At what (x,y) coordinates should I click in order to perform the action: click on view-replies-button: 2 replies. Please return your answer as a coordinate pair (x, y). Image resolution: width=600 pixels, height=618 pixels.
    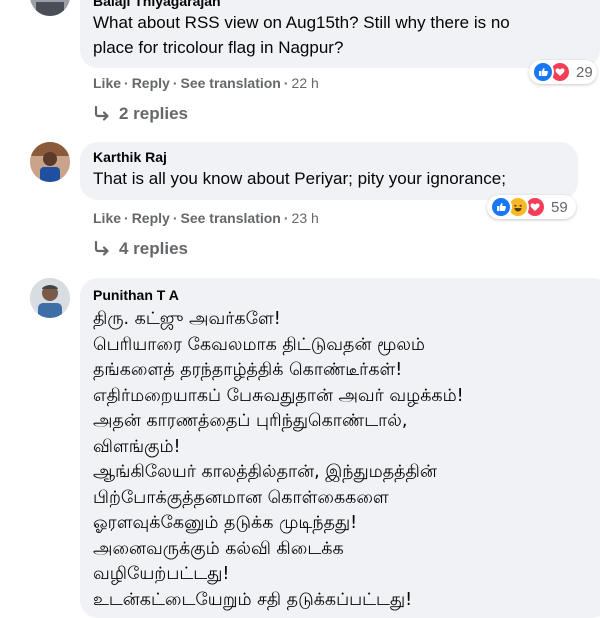
    Looking at the image, I should click on (140, 114).